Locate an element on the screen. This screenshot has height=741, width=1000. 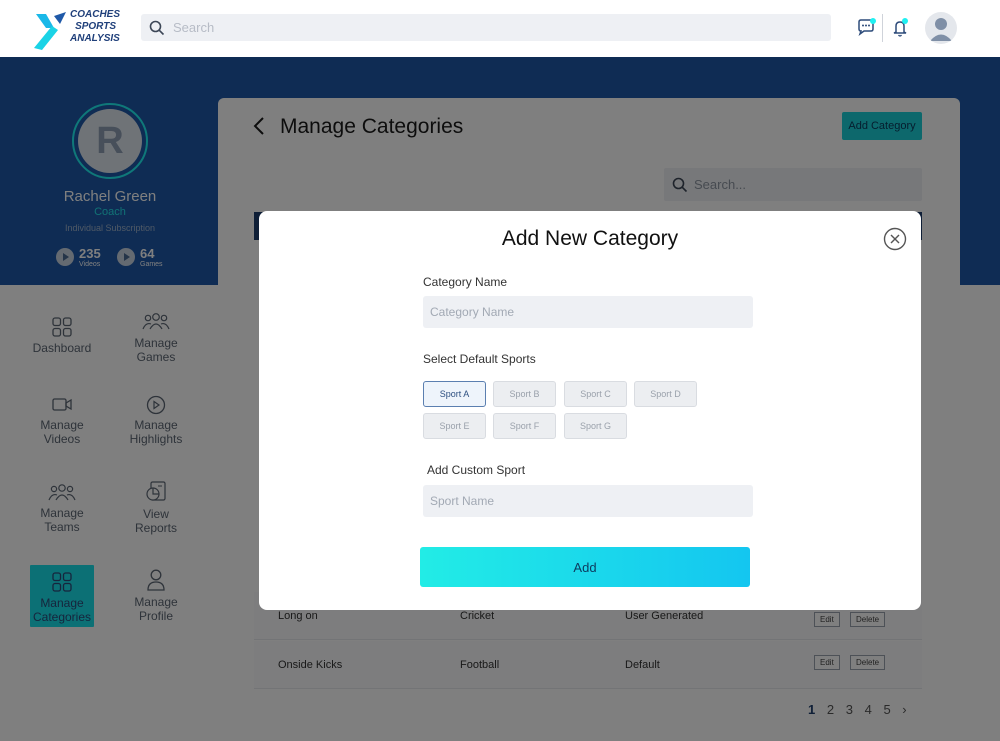
sport-chip-g: Sport G is located at coordinates (595, 426).